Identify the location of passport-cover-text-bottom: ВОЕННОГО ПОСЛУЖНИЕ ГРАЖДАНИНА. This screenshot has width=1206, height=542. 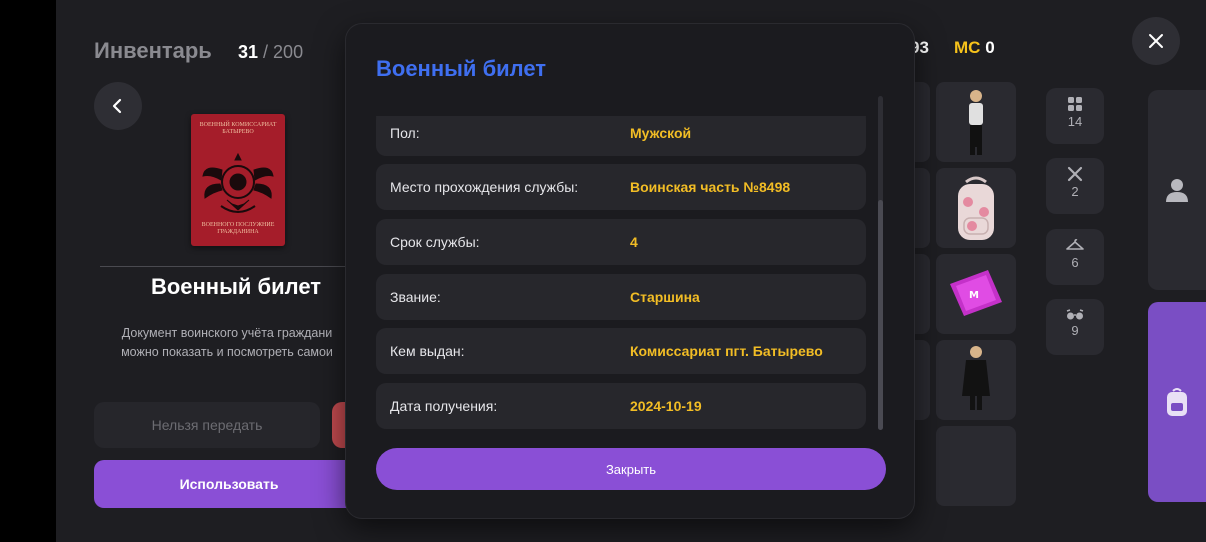
(238, 228).